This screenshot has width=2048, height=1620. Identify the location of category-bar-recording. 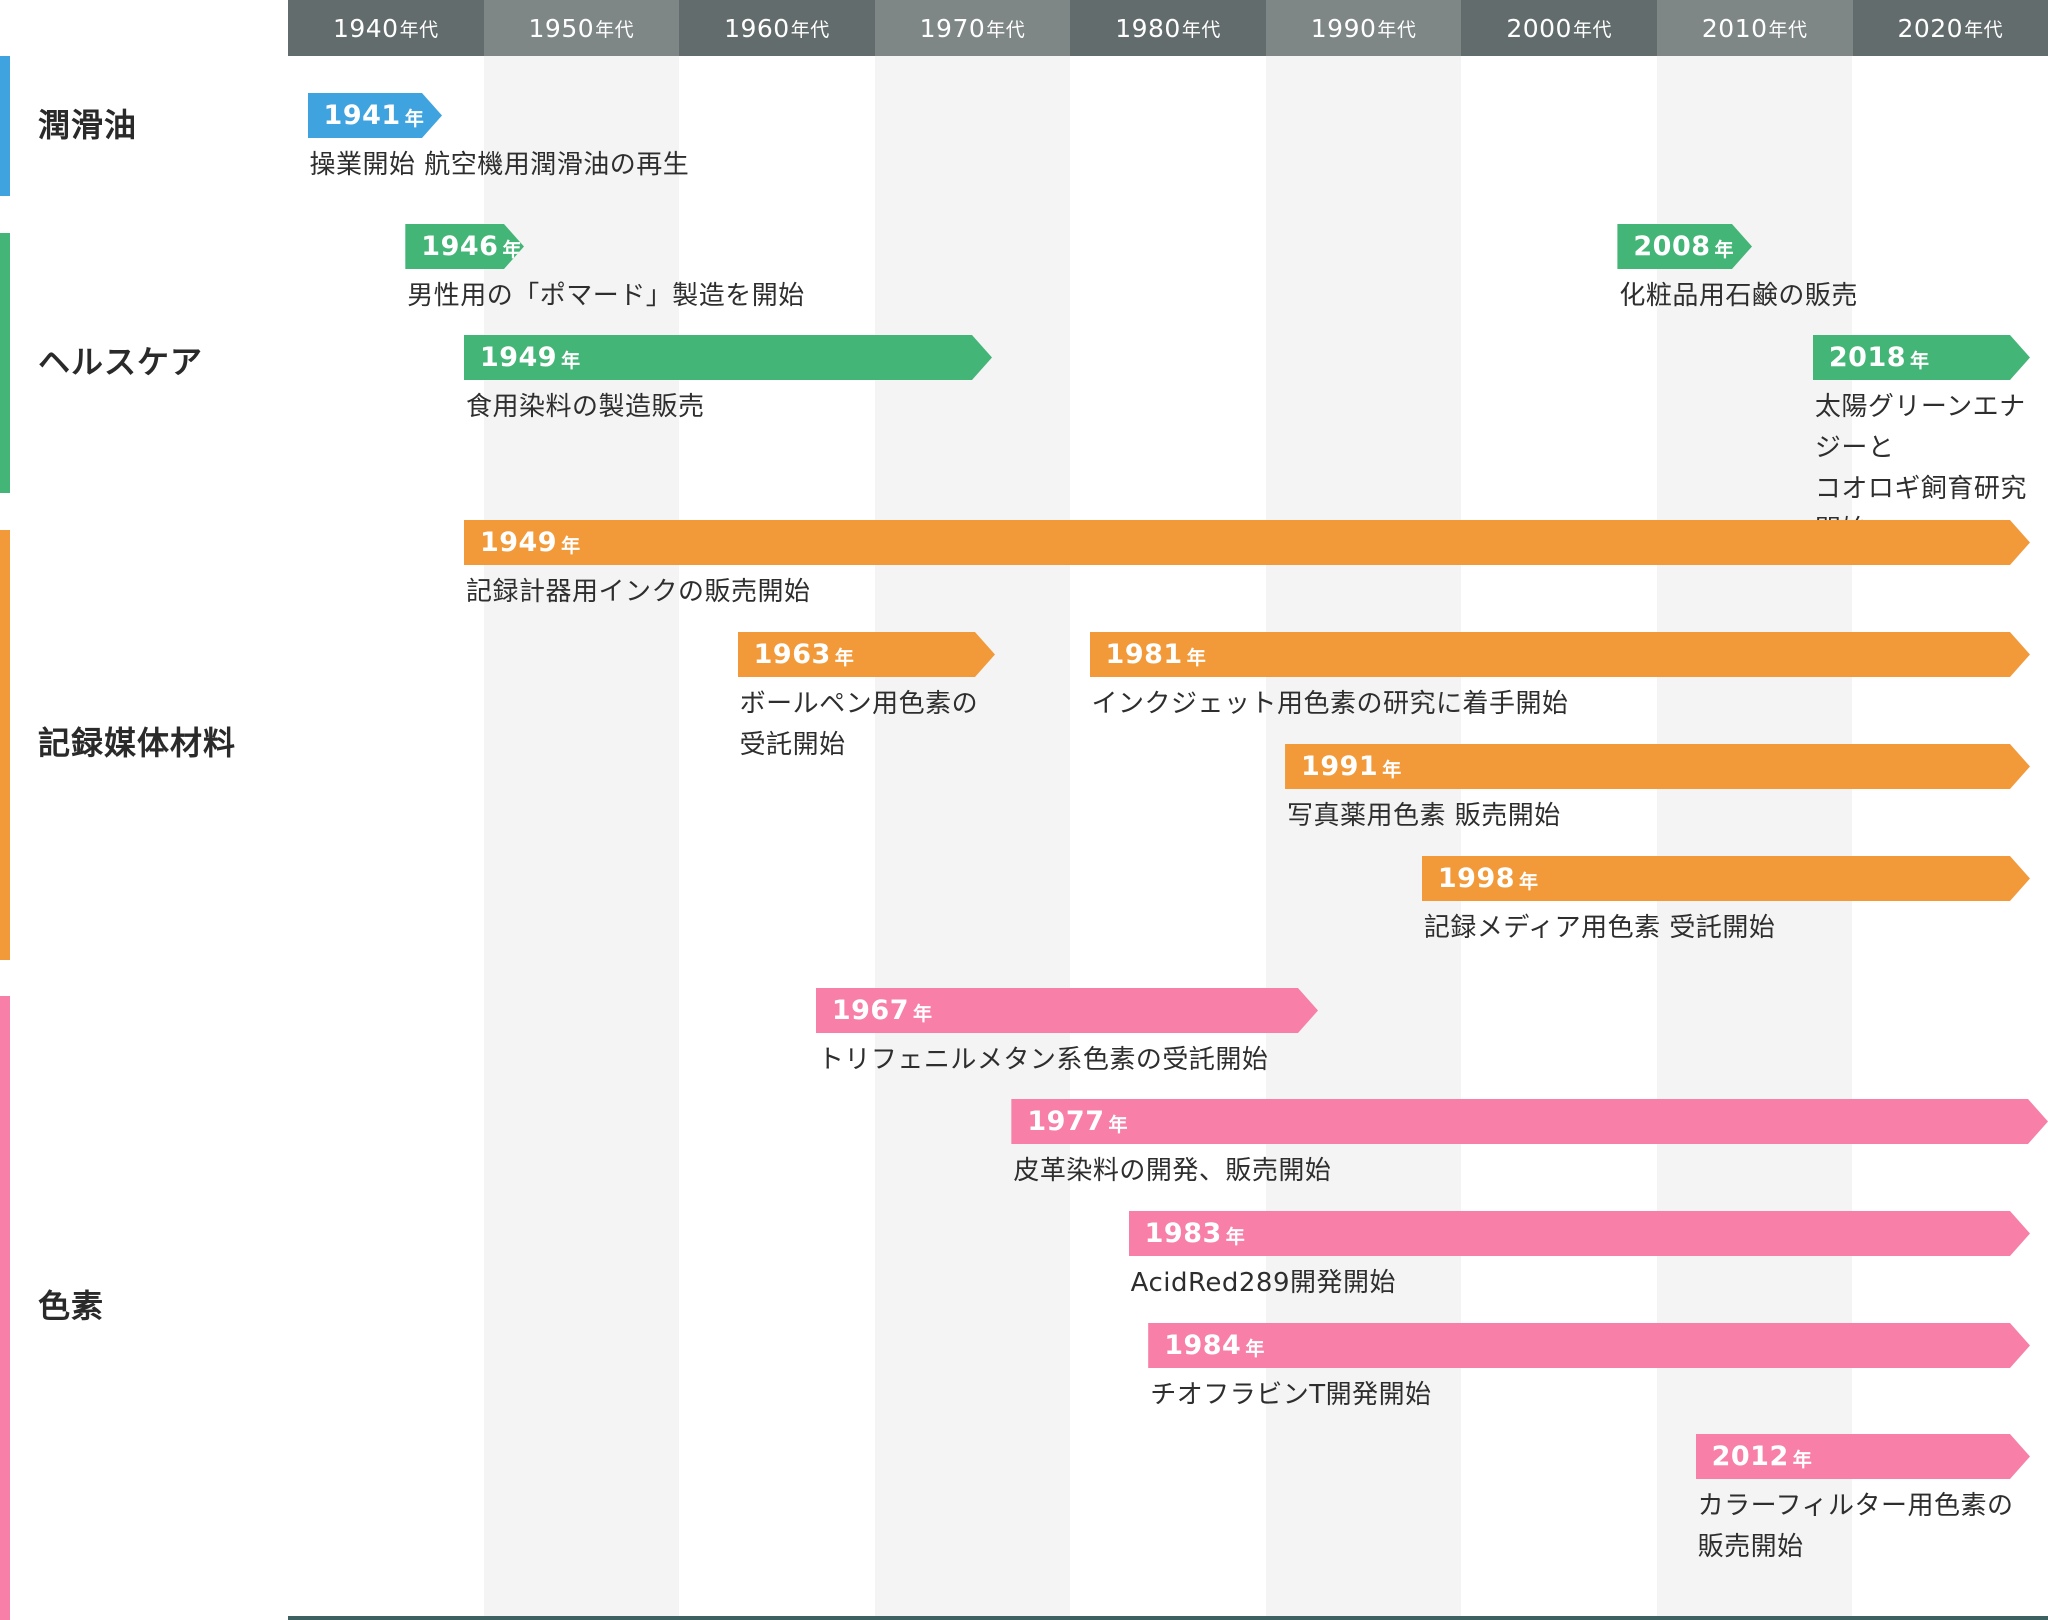
(5, 745).